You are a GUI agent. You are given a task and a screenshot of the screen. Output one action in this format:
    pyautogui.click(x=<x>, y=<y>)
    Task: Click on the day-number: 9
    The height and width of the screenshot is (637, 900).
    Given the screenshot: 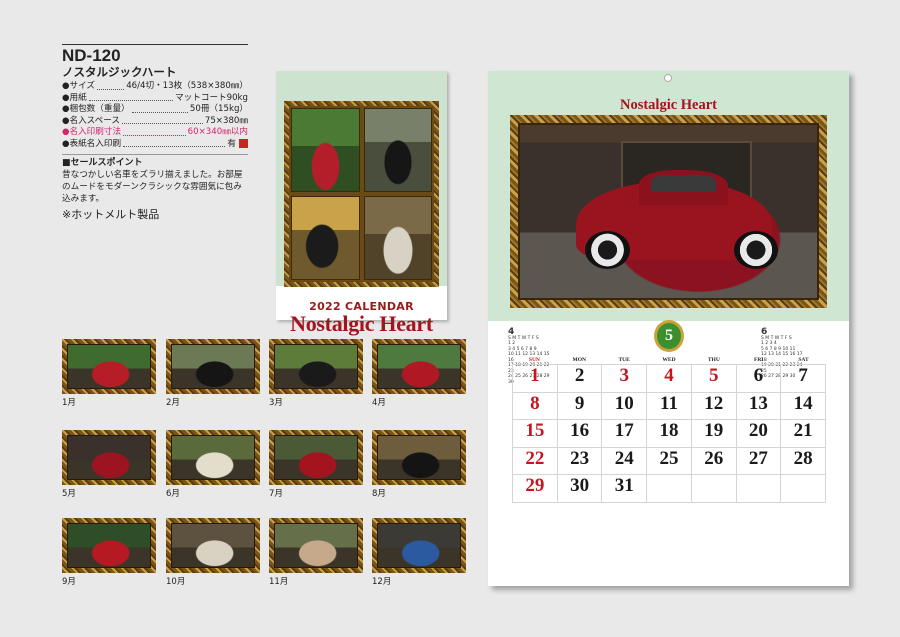 What is the action you would take?
    pyautogui.click(x=579, y=403)
    